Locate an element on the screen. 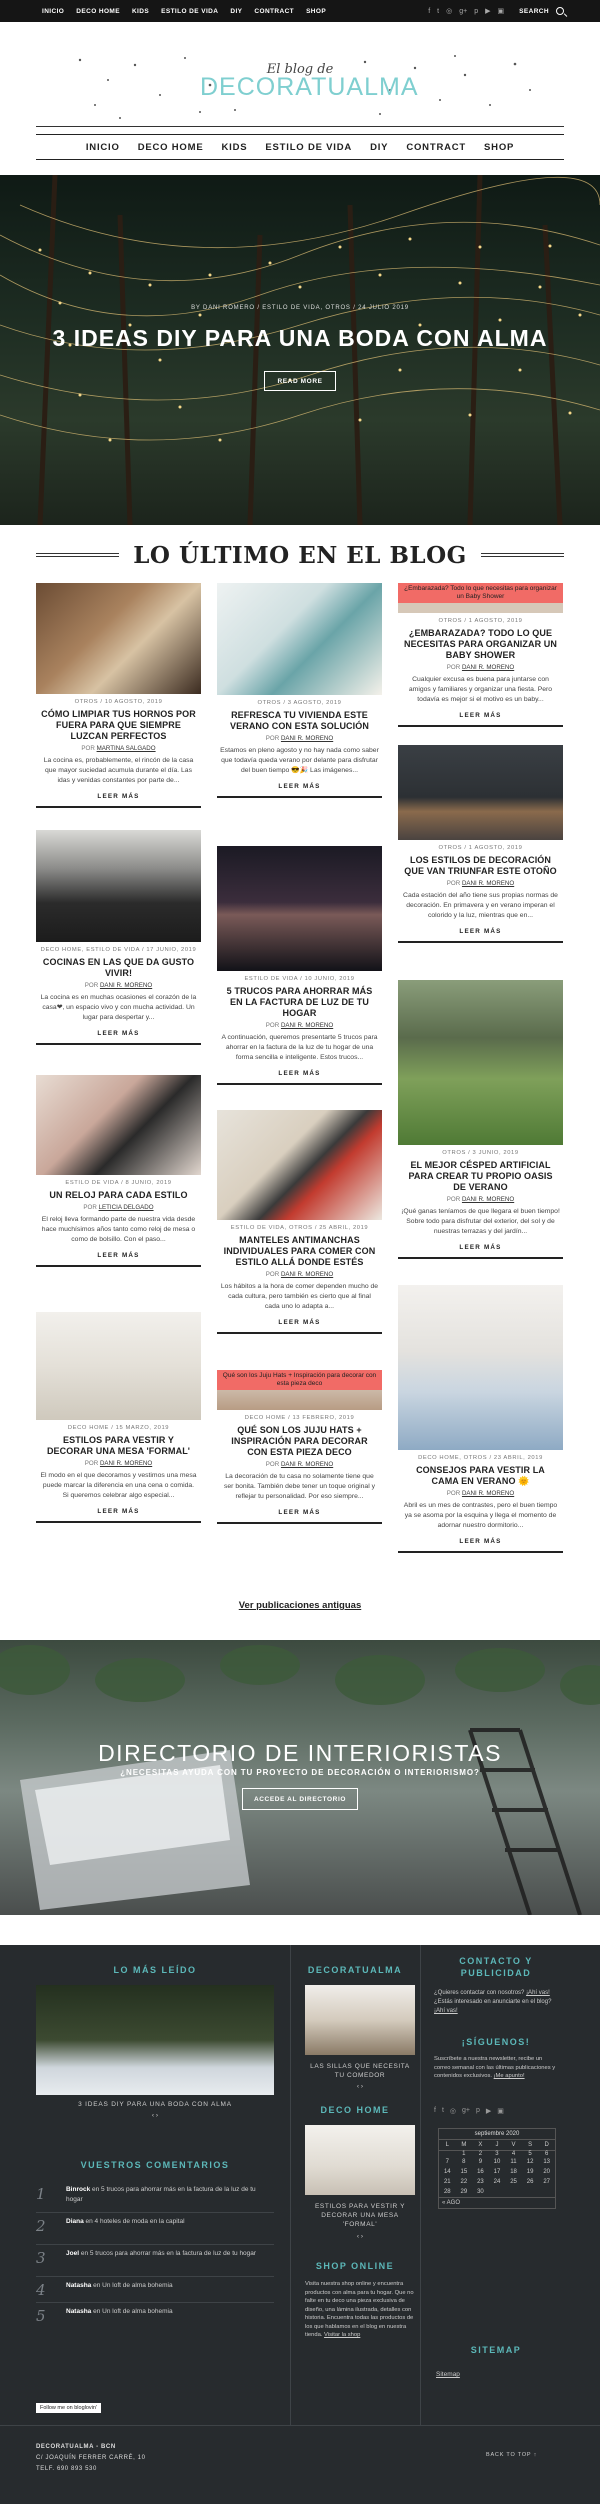 The height and width of the screenshot is (2504, 600). contact-link: ¡Ahí vas! is located at coordinates (538, 1993).